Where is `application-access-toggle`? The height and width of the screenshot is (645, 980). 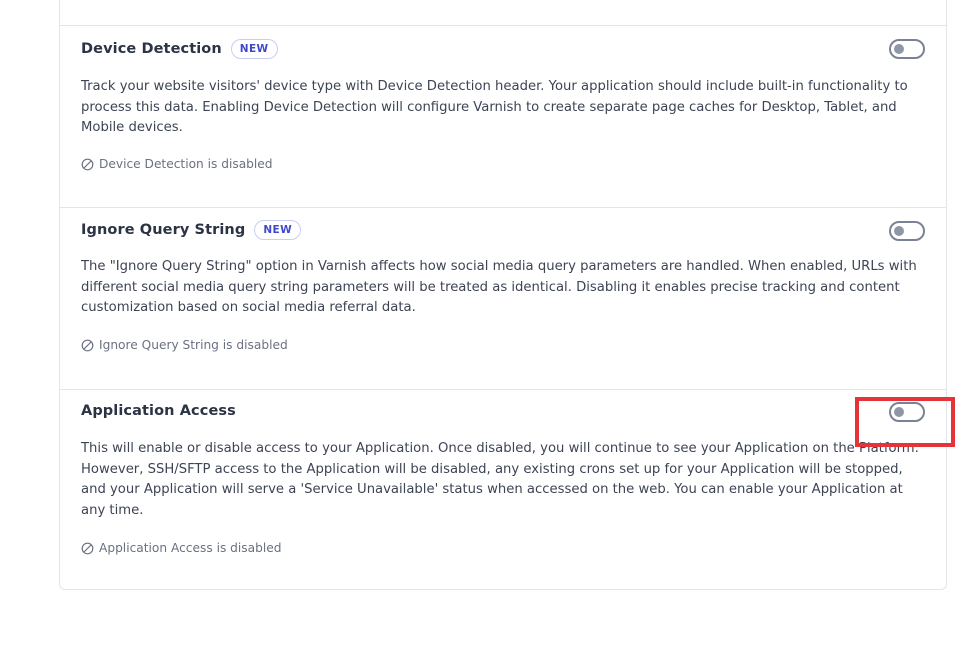
application-access-toggle is located at coordinates (907, 412).